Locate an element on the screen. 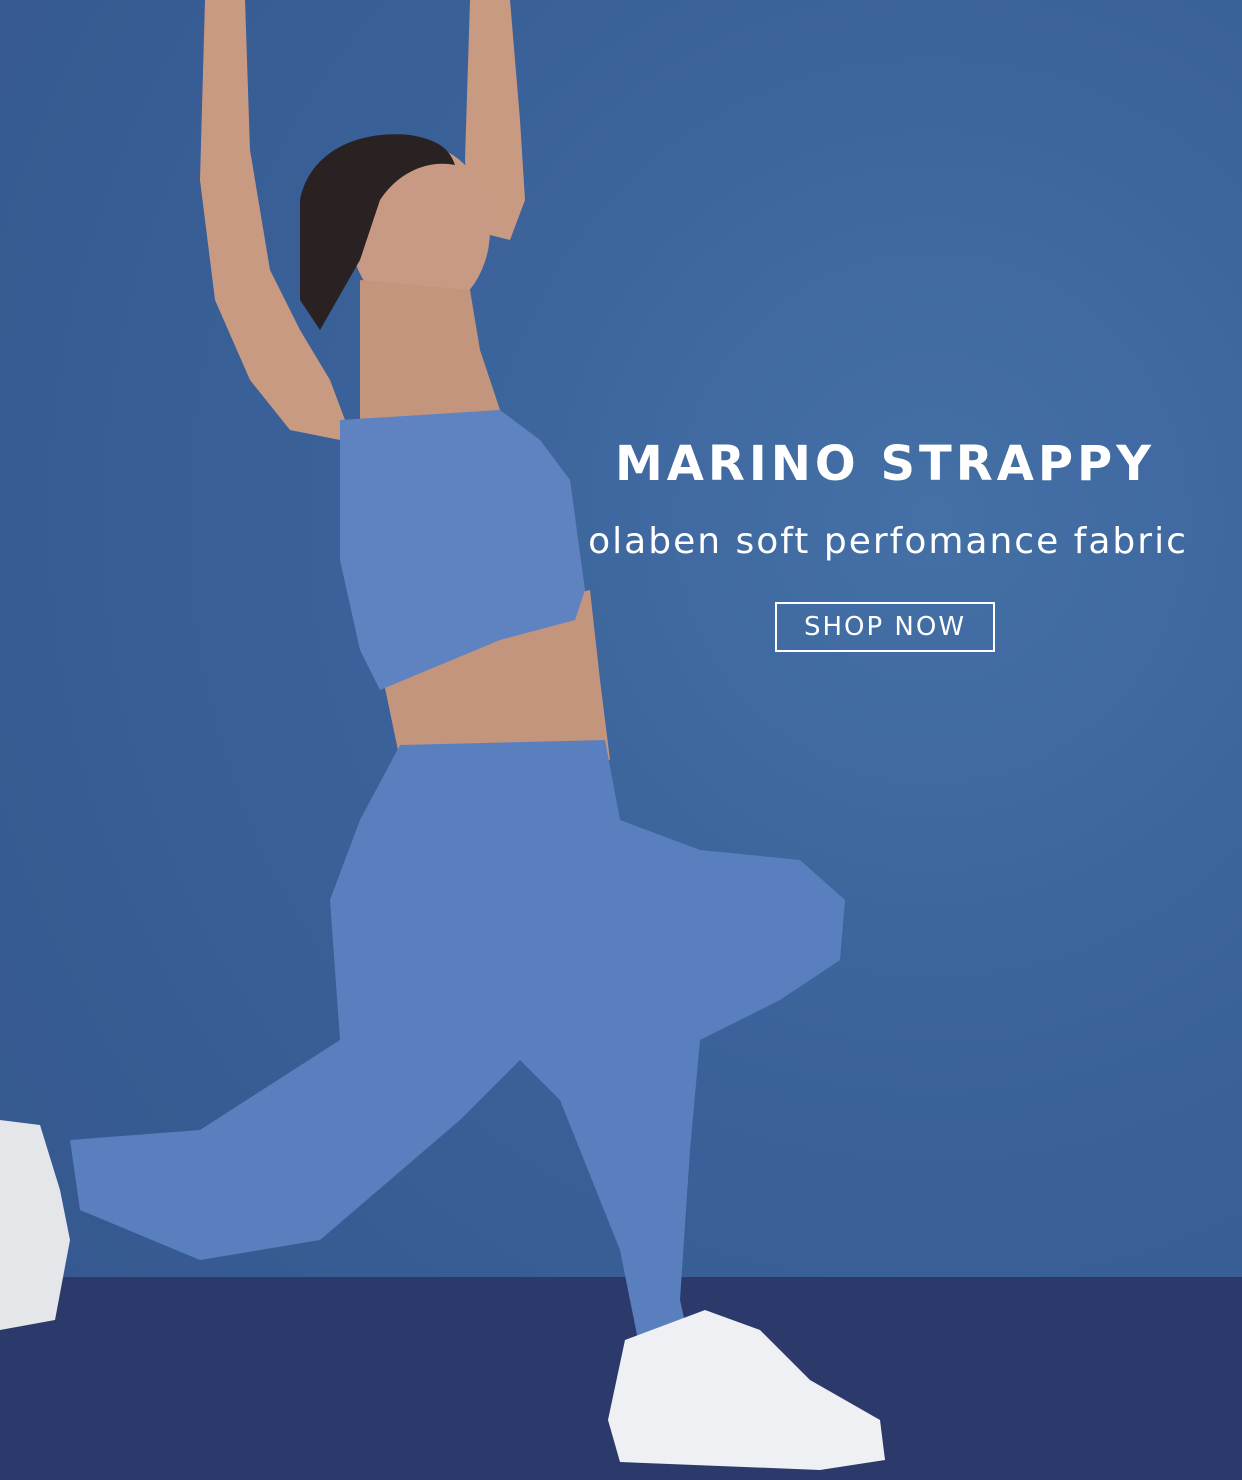 The image size is (1242, 1480). banner-subtitle: olaben soft perfomance fabric is located at coordinates (888, 541).